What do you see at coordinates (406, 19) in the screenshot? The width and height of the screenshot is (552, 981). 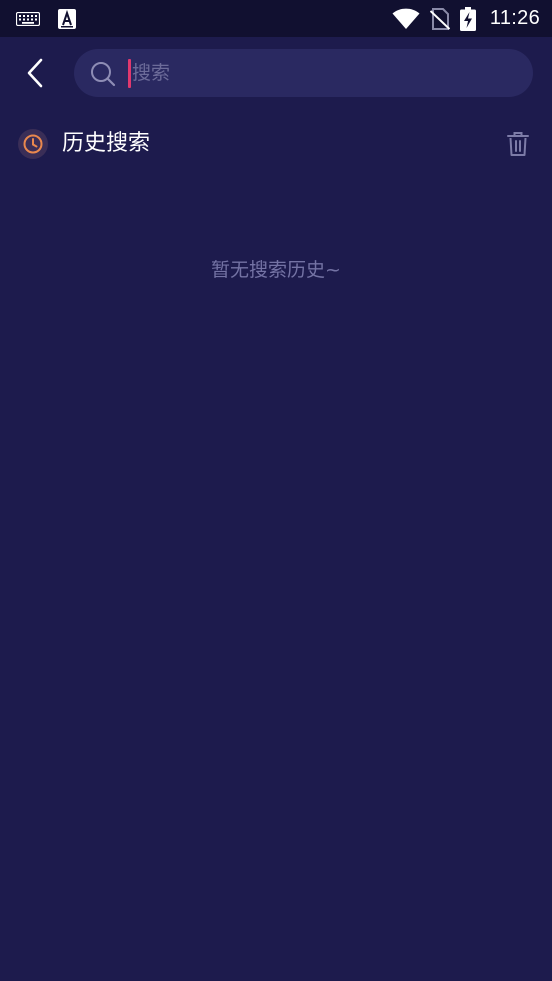 I see `wifi-icon` at bounding box center [406, 19].